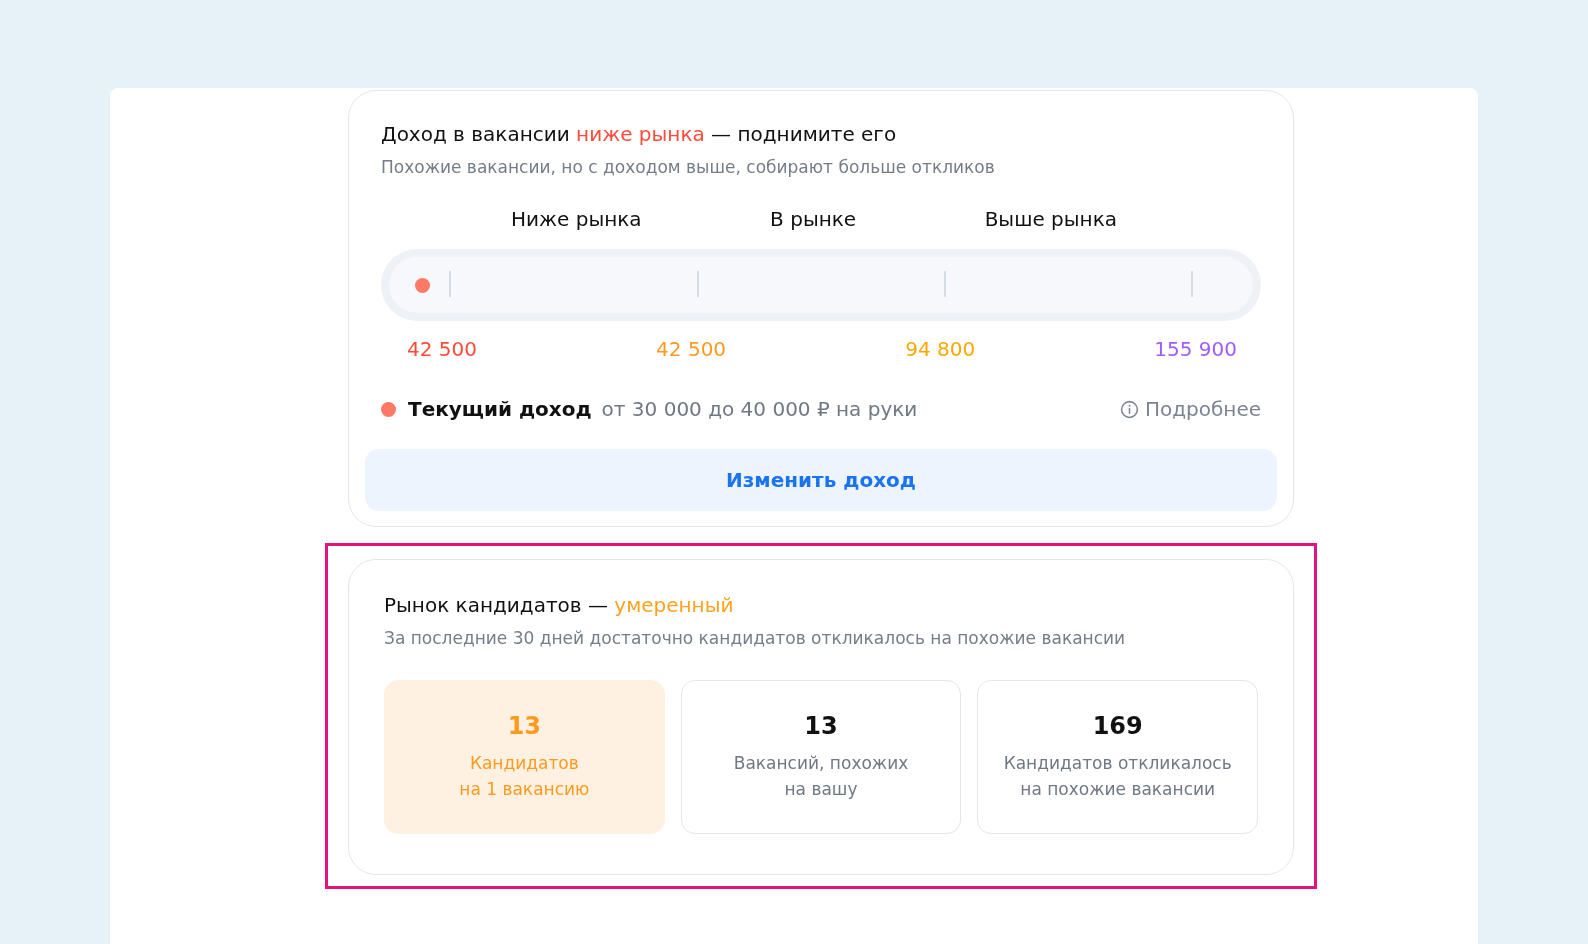  I want to click on current-income-label: Текущий доход, so click(500, 409).